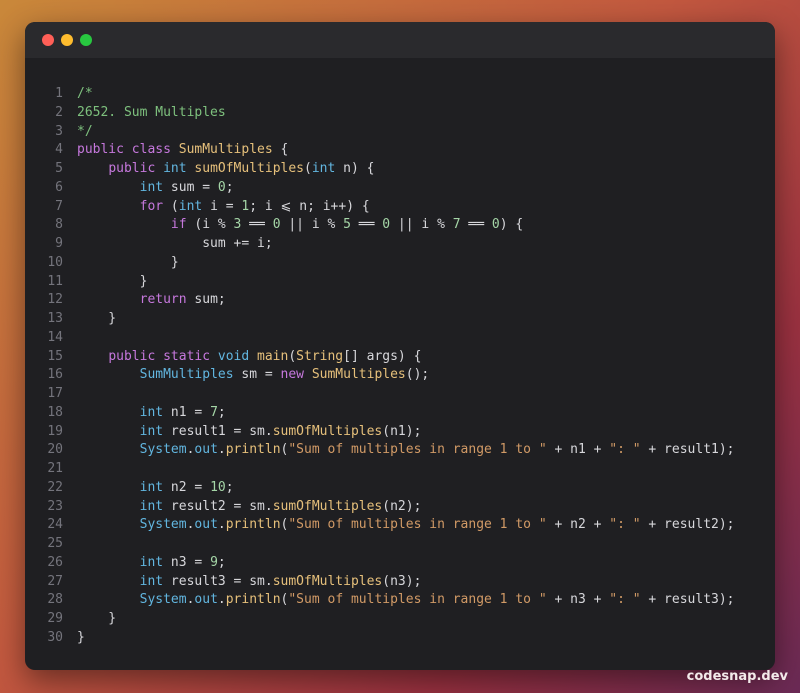  Describe the element at coordinates (400, 319) in the screenshot. I see `code-line: 13 }` at that location.